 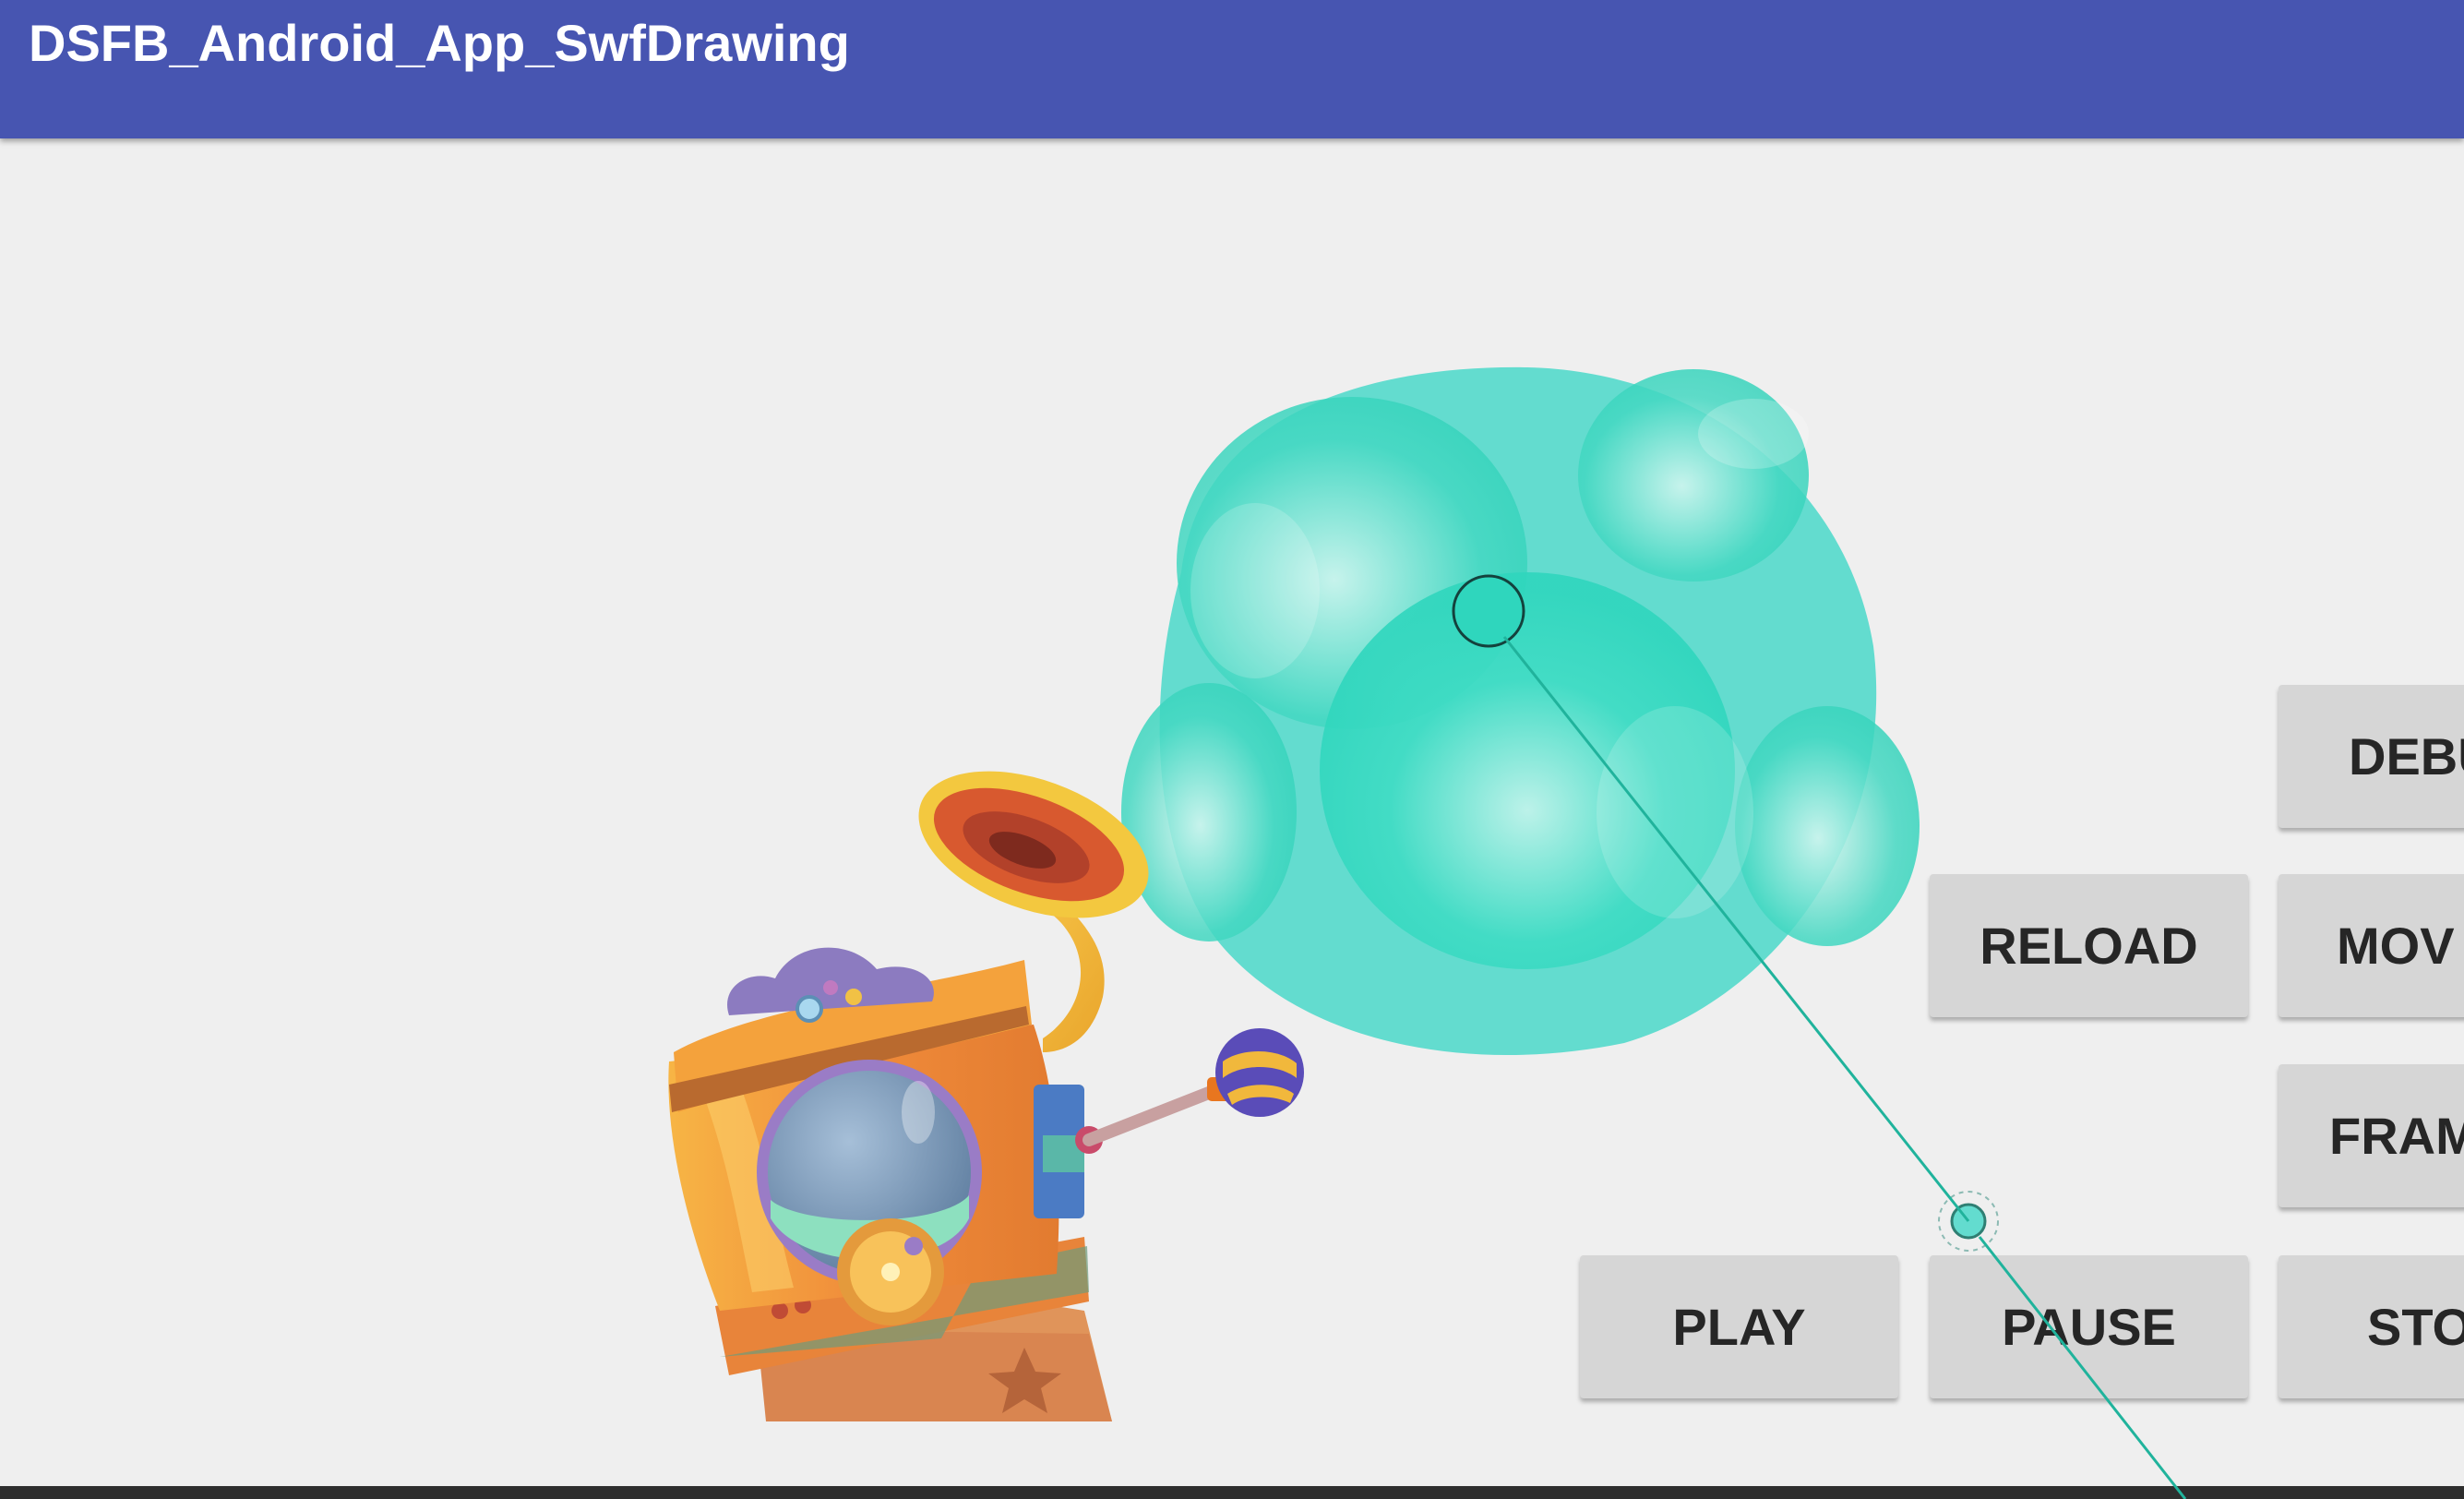 I want to click on move-button: MOV, so click(x=2371, y=945).